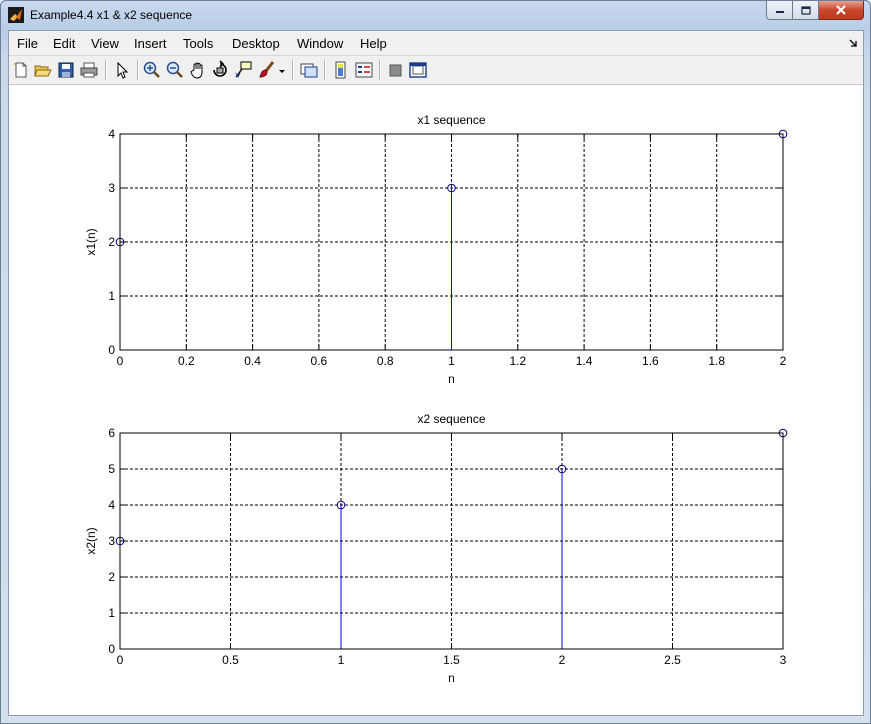 The width and height of the screenshot is (871, 724). Describe the element at coordinates (451, 379) in the screenshot. I see `axes1-xlabel: n` at that location.